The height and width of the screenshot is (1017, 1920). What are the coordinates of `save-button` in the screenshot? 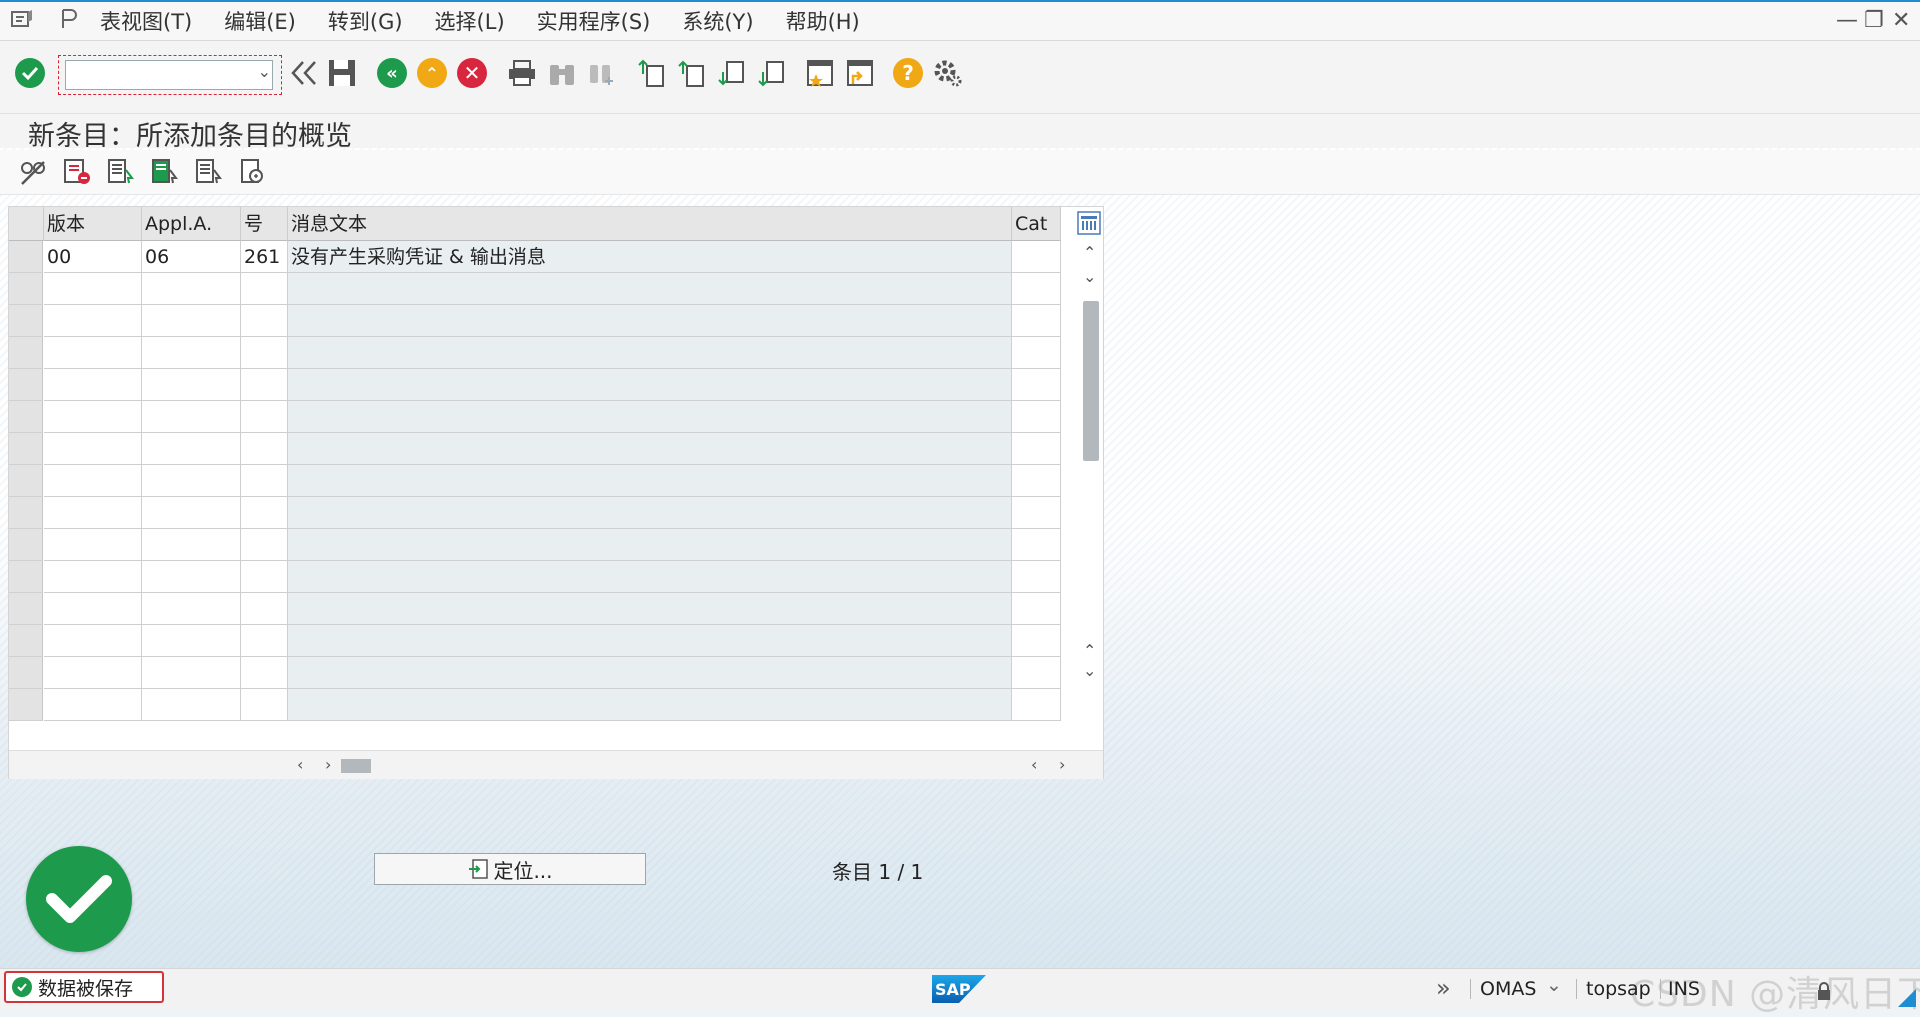 It's located at (342, 73).